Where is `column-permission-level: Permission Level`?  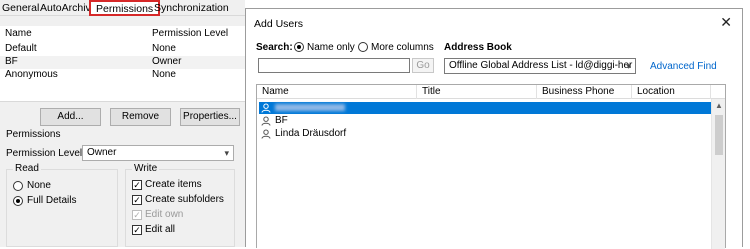
column-permission-level: Permission Level is located at coordinates (190, 33).